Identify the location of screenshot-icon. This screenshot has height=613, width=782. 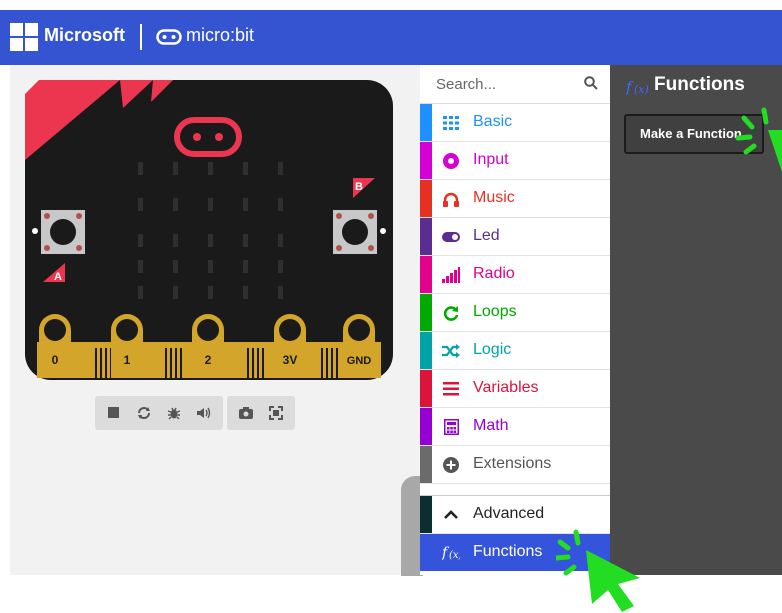
(246, 413).